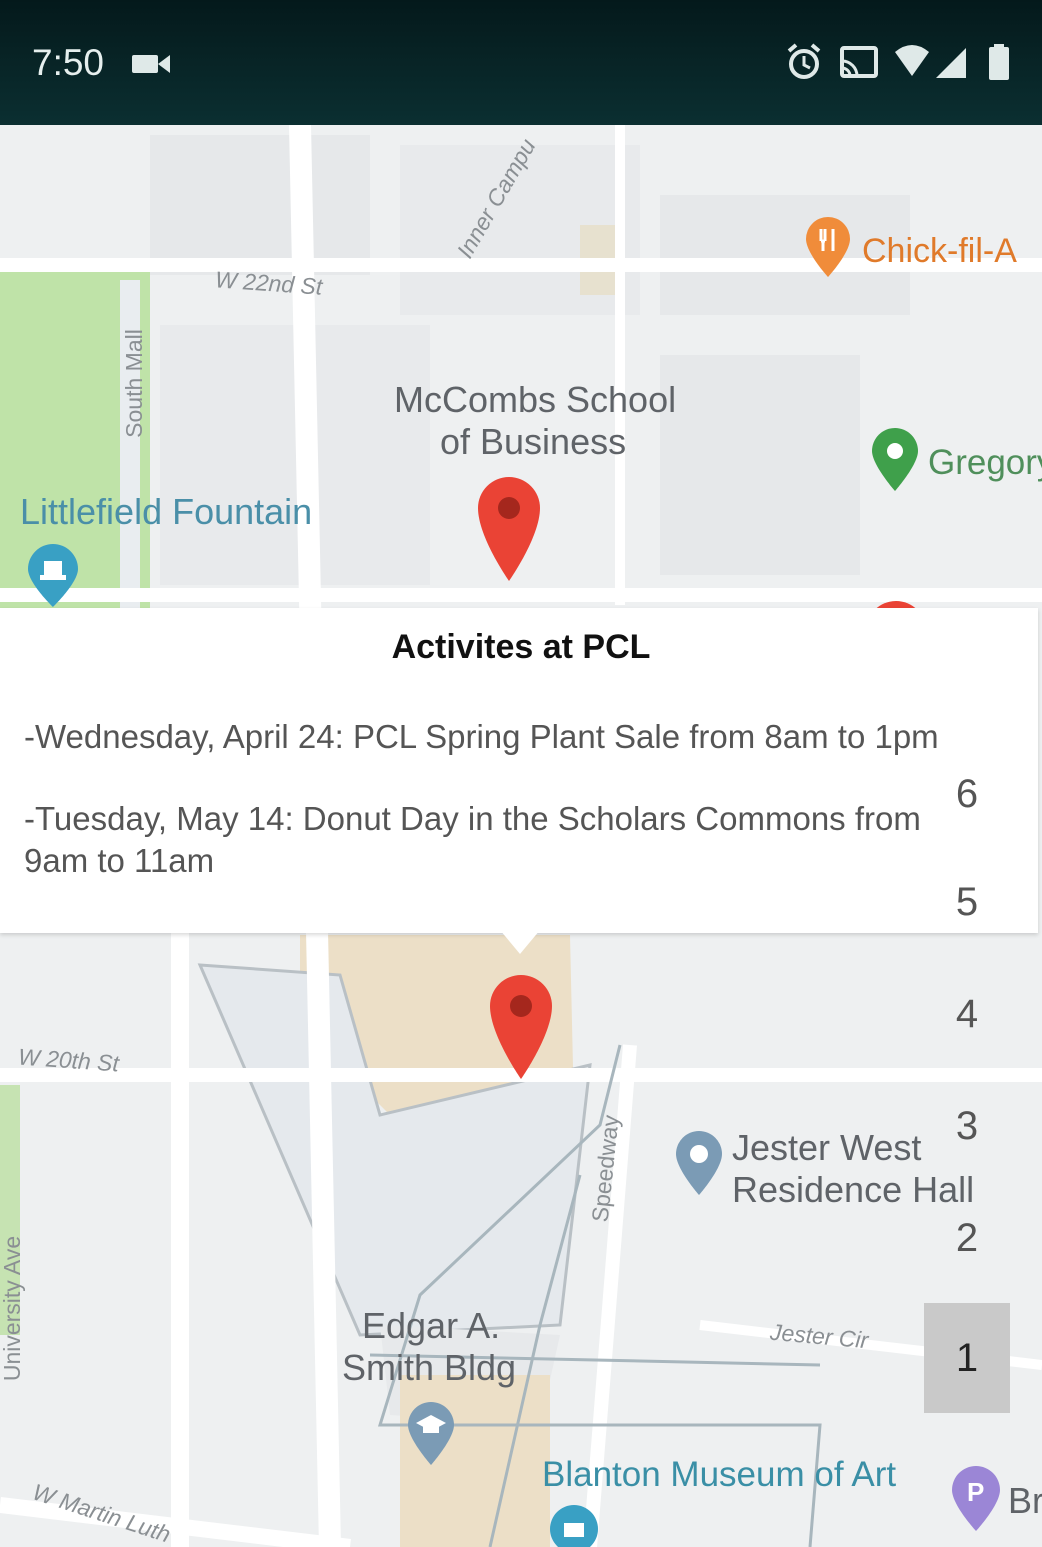 The width and height of the screenshot is (1042, 1547). Describe the element at coordinates (68, 62) in the screenshot. I see `status-time: 7:50` at that location.